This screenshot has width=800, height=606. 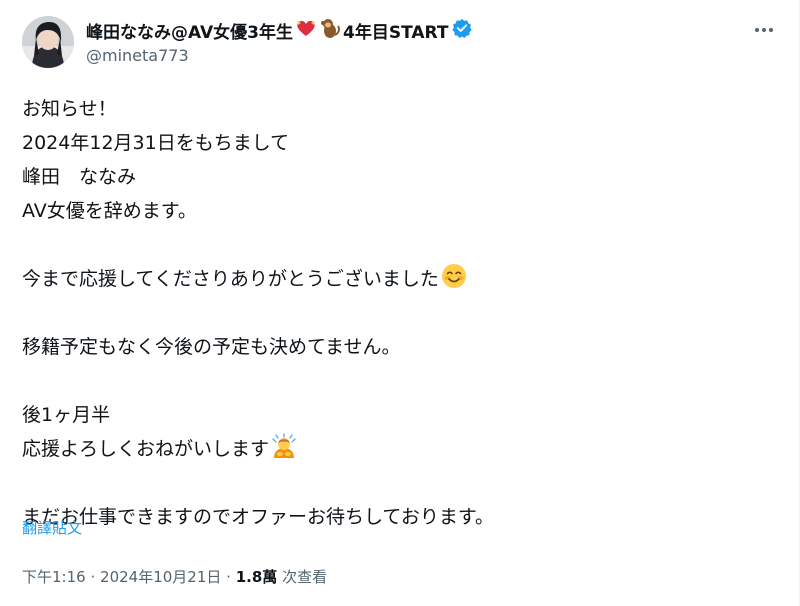 What do you see at coordinates (48, 42) in the screenshot?
I see `avatar` at bounding box center [48, 42].